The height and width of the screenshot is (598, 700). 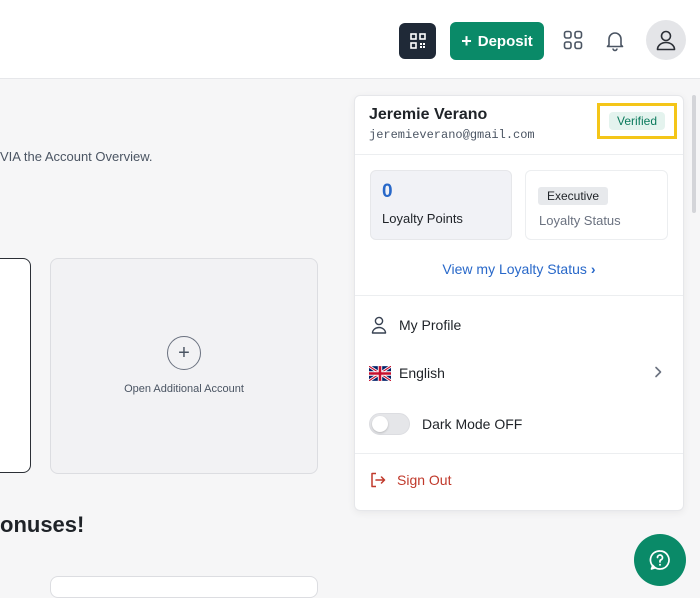 What do you see at coordinates (184, 353) in the screenshot?
I see `add-account-icon: +` at bounding box center [184, 353].